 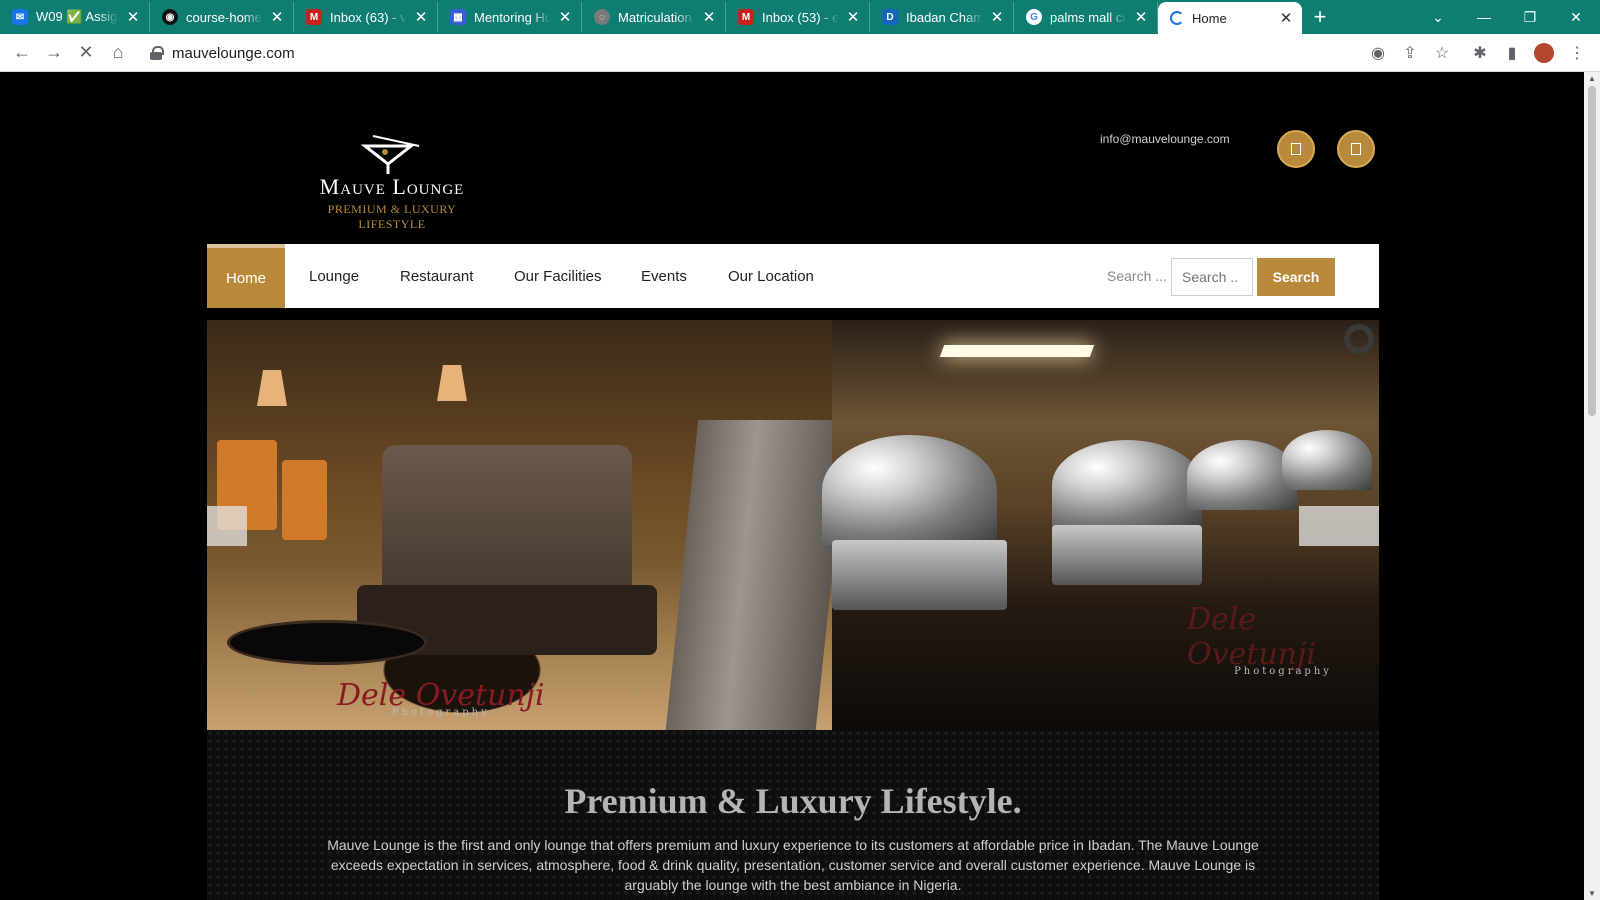 What do you see at coordinates (1034, 17) in the screenshot?
I see `google-icon: G` at bounding box center [1034, 17].